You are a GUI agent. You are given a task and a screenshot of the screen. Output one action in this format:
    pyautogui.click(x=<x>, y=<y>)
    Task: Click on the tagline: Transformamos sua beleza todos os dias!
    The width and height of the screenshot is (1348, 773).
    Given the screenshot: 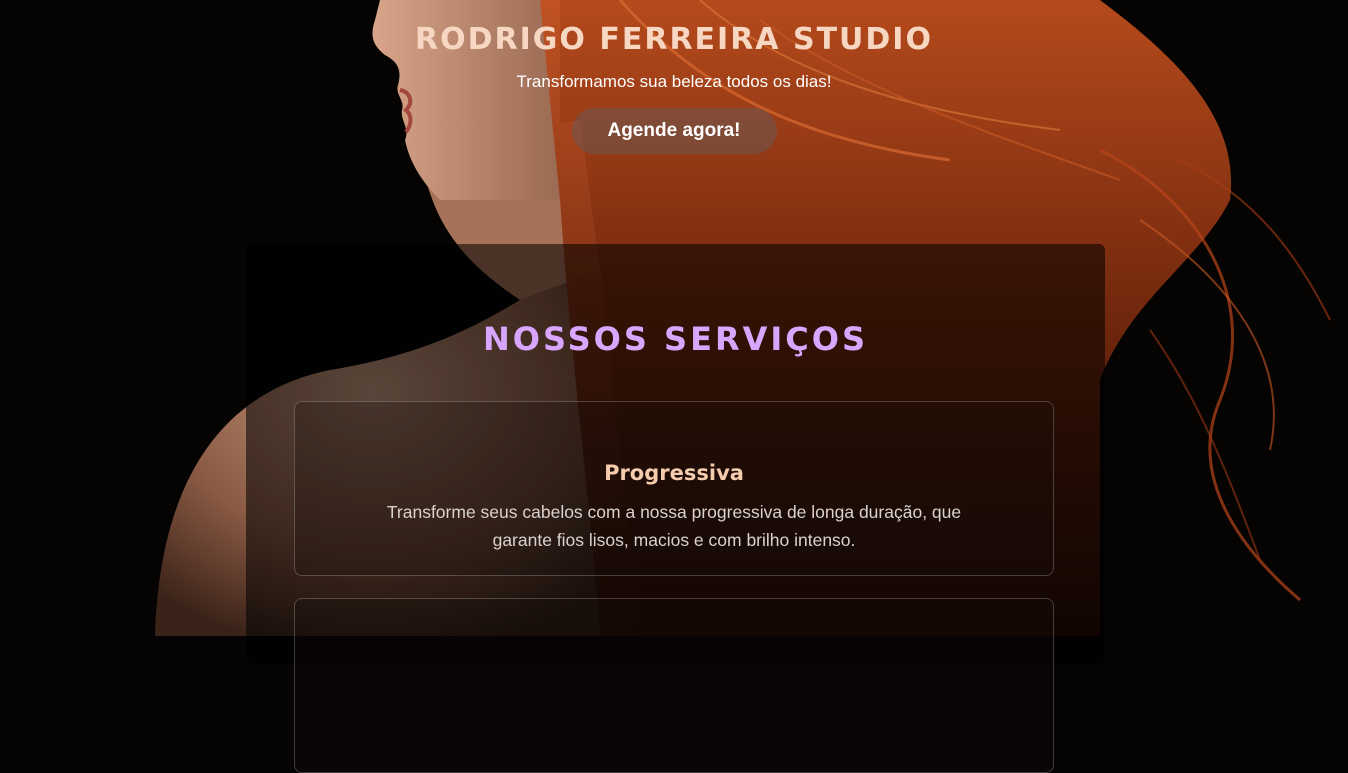 What is the action you would take?
    pyautogui.click(x=674, y=81)
    